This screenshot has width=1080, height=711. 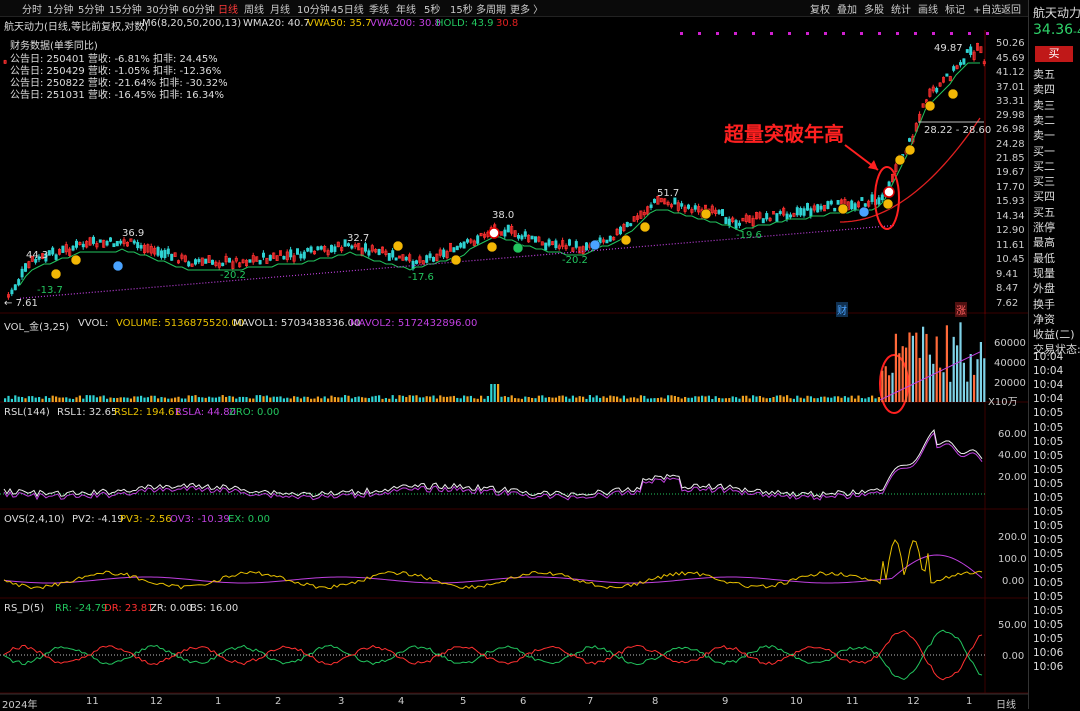 I want to click on period-tab: 15分钟, so click(x=125, y=8).